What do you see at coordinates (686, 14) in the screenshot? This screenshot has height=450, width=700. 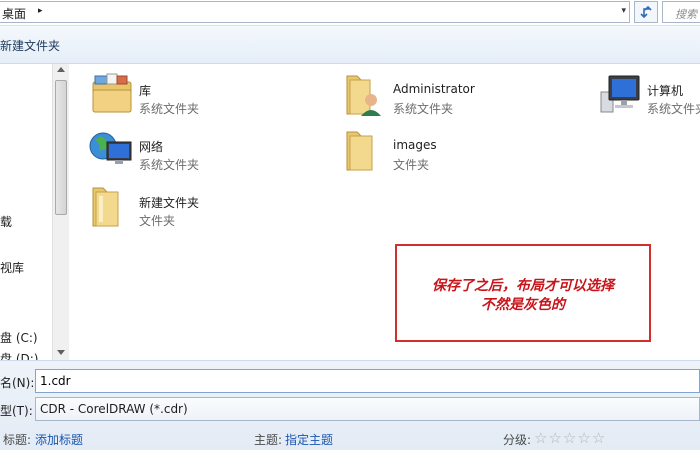 I see `search-placeholder: 搜索` at bounding box center [686, 14].